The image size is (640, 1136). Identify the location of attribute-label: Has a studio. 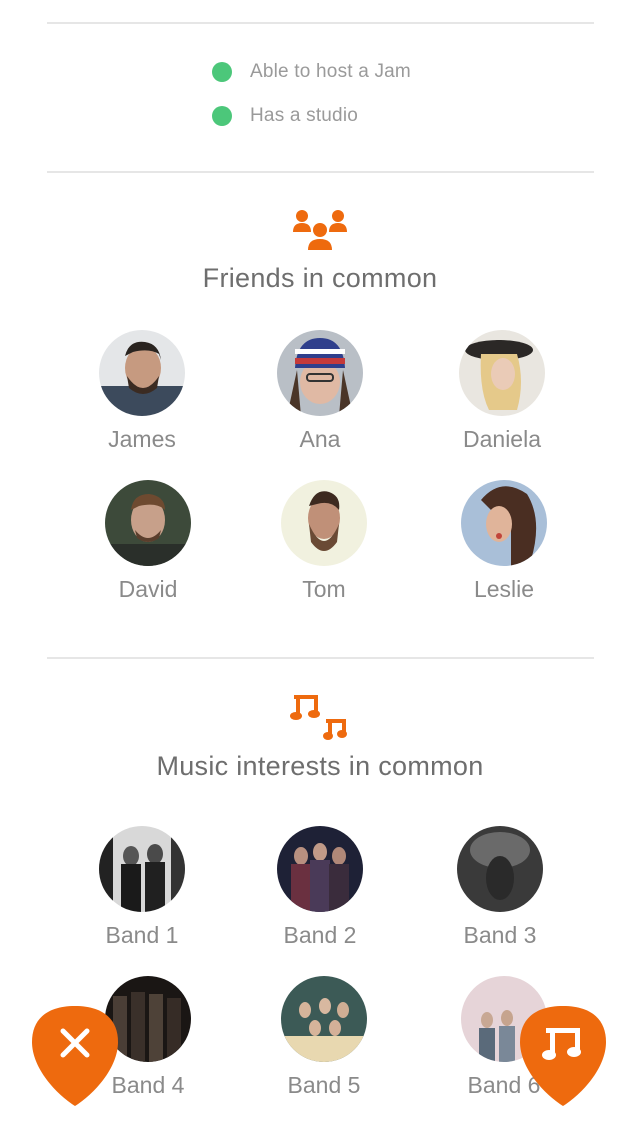
(304, 115).